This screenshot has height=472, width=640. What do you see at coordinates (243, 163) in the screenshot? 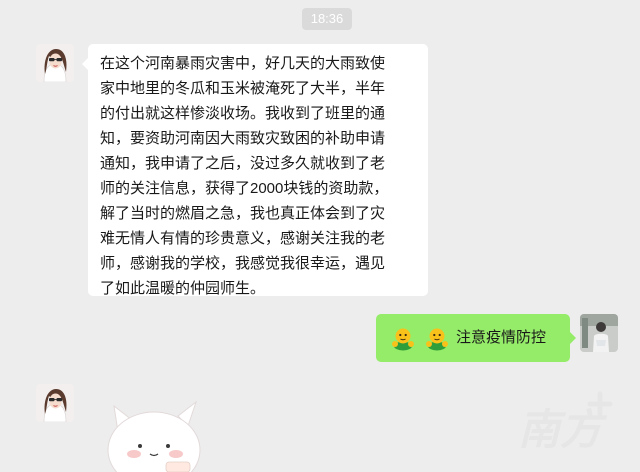
I see `message-line: 通知，我申请了之后，没过多久就收到了老` at bounding box center [243, 163].